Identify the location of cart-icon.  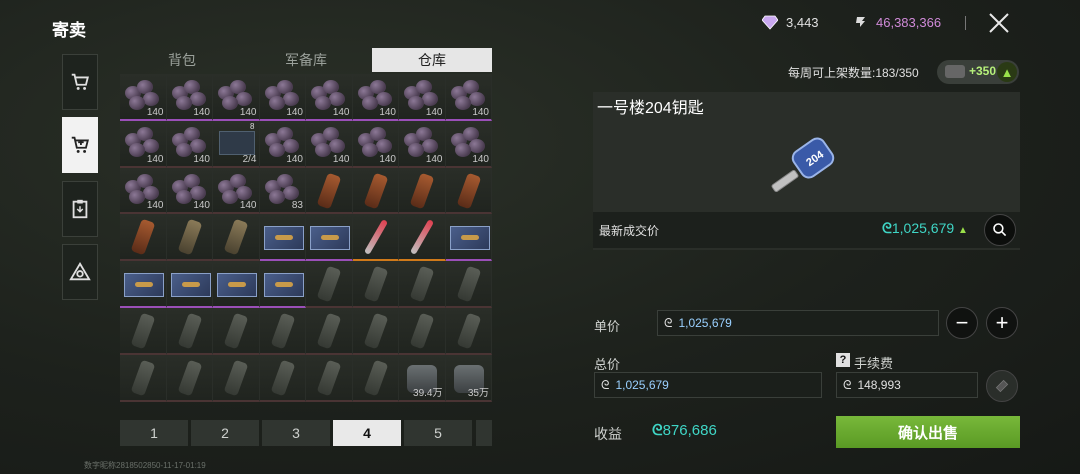
(80, 81).